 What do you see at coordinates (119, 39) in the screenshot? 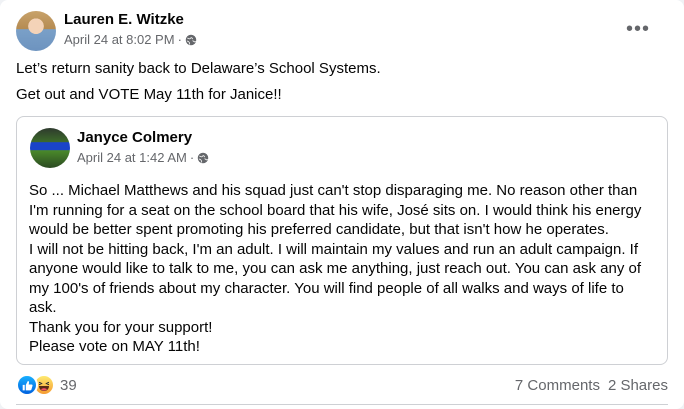
I see `post-timestamp: April 24 at 8:02 PM` at bounding box center [119, 39].